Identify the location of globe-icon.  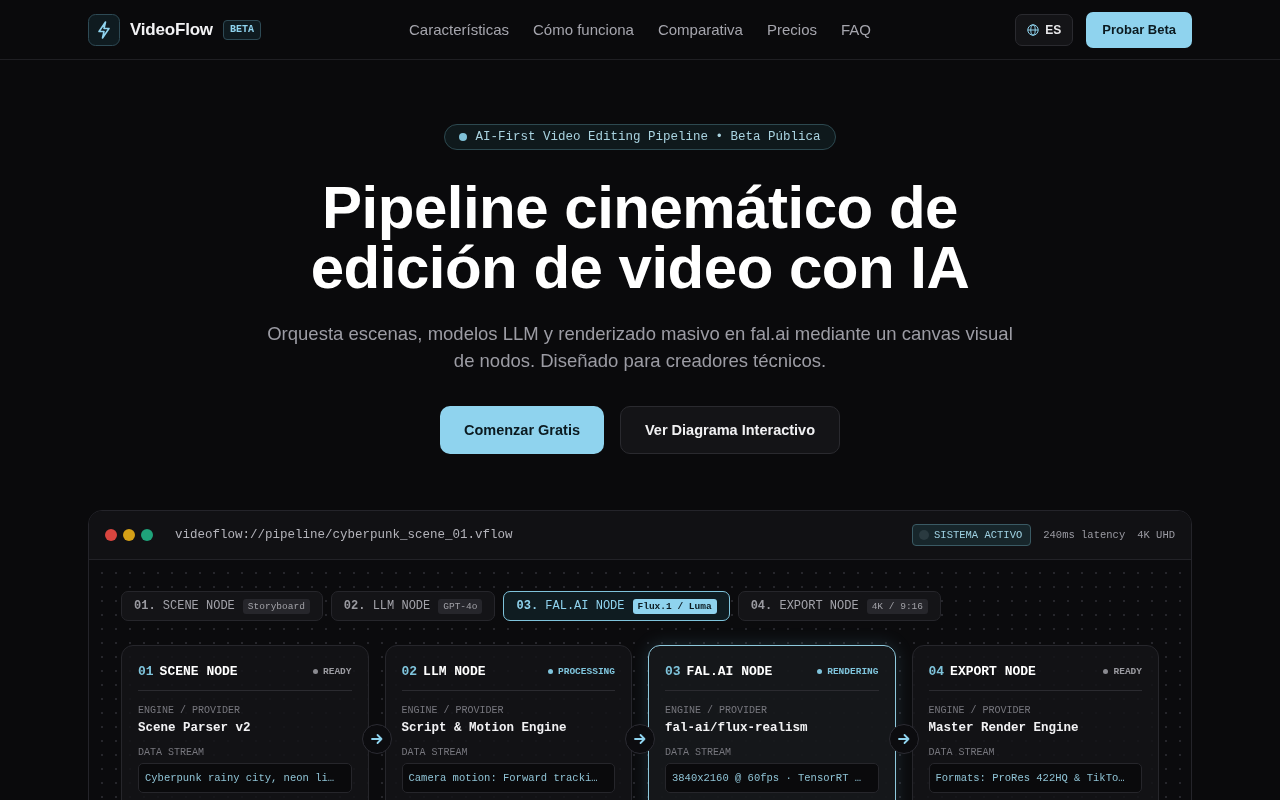
(1033, 29).